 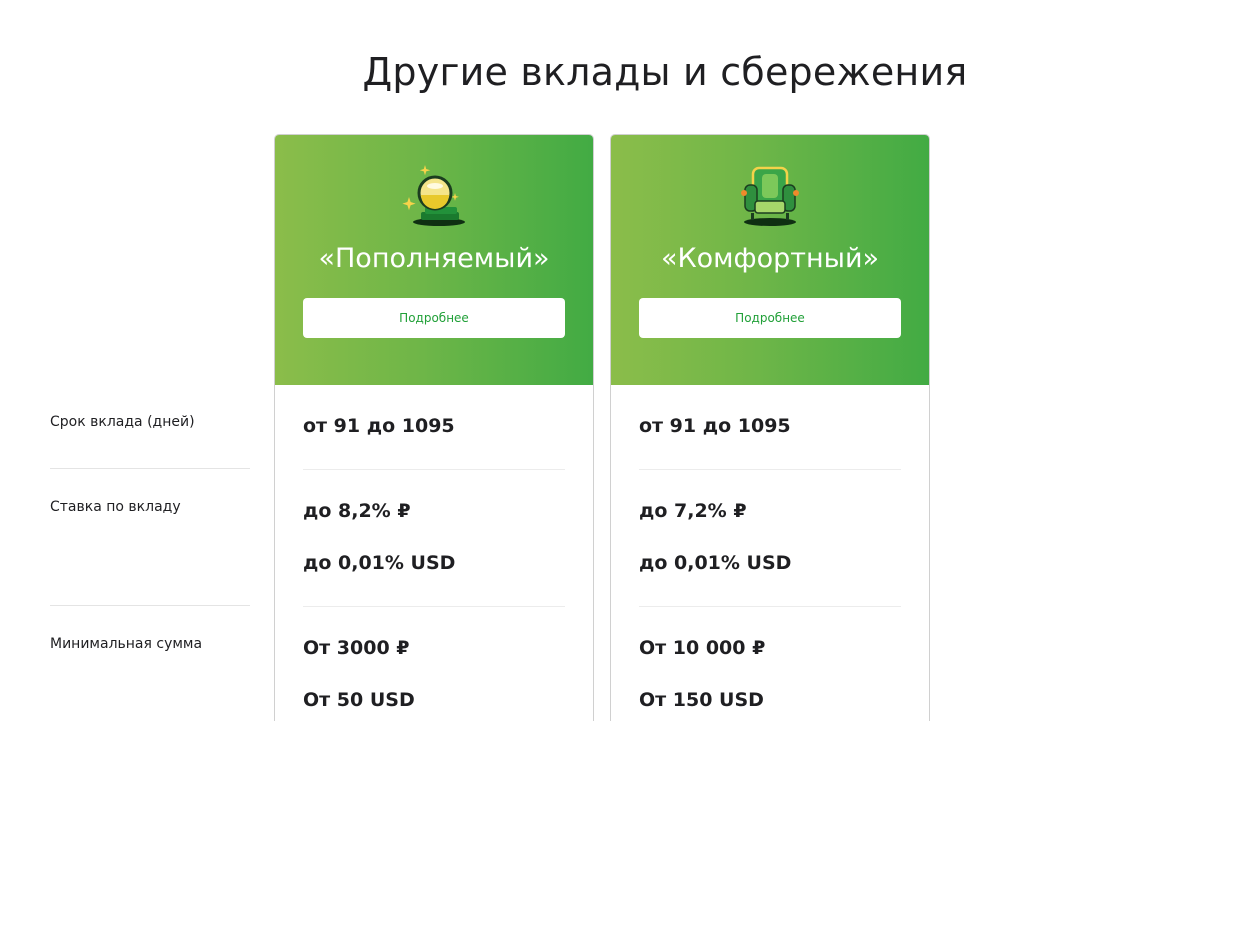 I want to click on armchair-icon, so click(x=770, y=196).